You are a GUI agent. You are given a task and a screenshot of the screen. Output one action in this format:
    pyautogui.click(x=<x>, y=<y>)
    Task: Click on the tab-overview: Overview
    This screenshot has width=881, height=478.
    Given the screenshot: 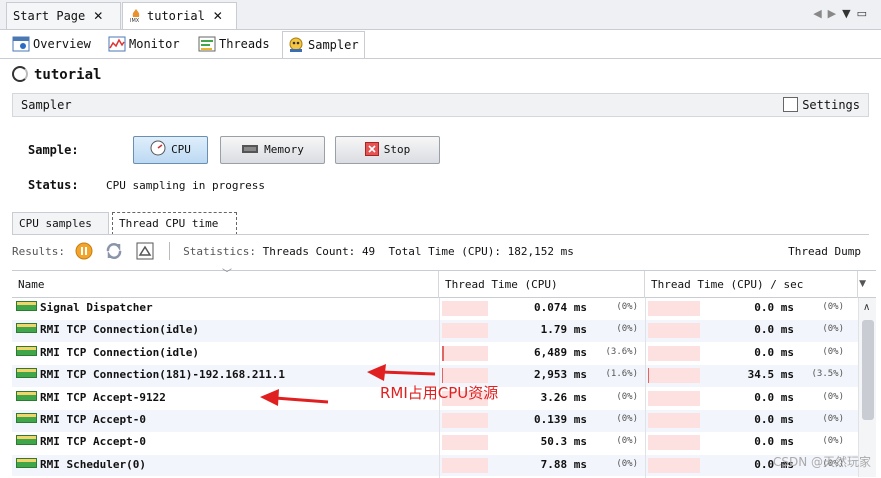 What is the action you would take?
    pyautogui.click(x=52, y=44)
    